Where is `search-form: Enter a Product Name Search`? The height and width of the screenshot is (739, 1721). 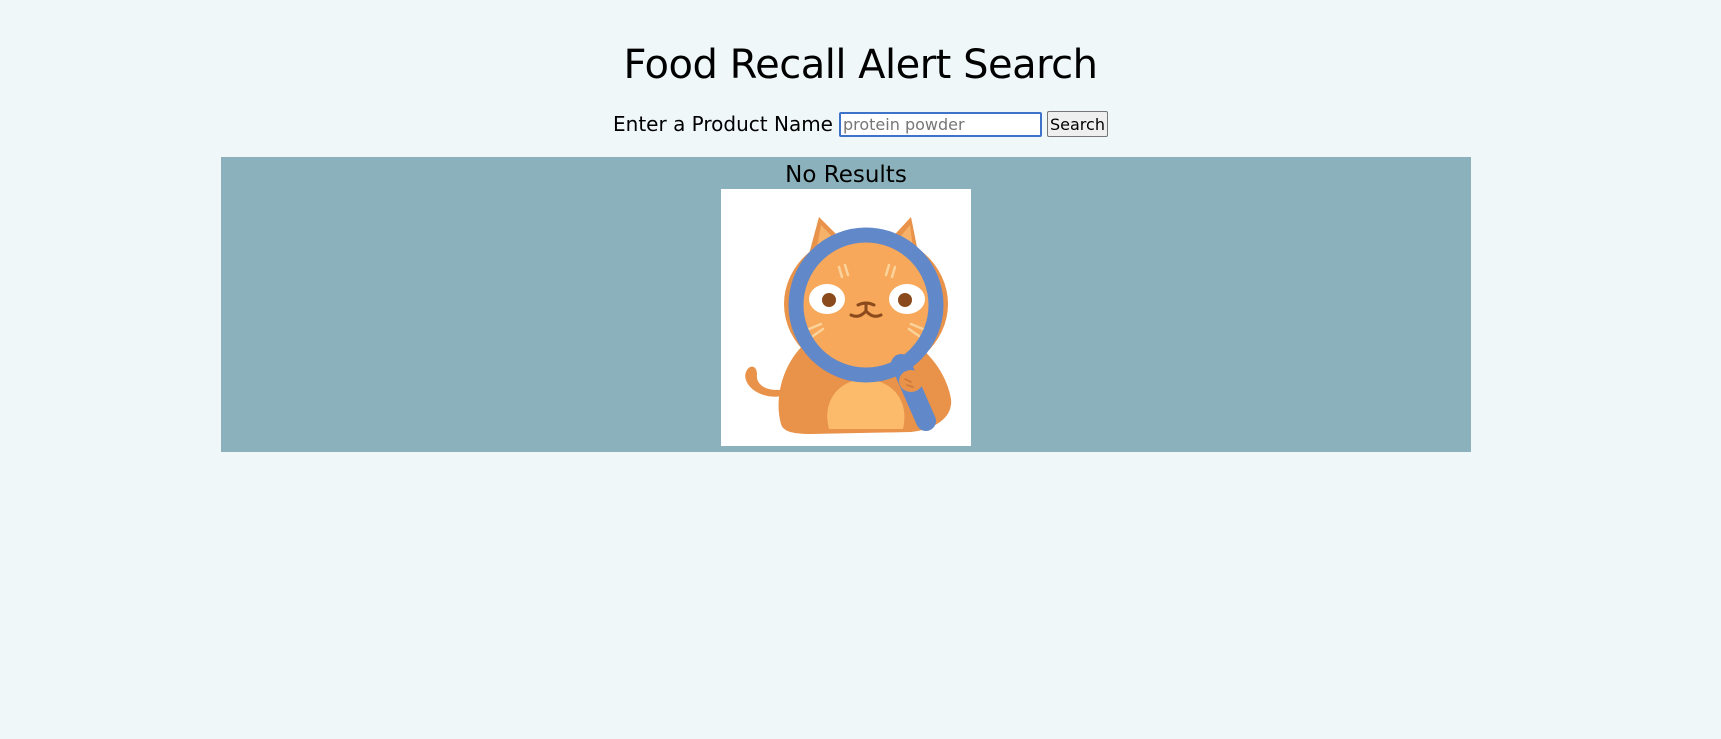
search-form: Enter a Product Name Search is located at coordinates (860, 124).